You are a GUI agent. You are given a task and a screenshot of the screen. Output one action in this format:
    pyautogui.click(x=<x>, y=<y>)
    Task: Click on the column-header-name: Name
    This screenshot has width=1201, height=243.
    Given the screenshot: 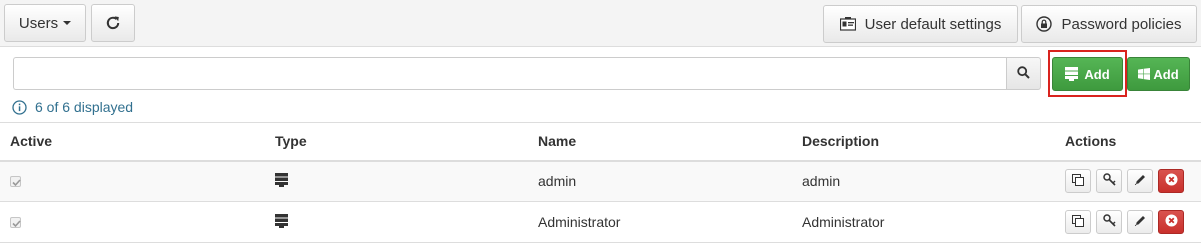 What is the action you would take?
    pyautogui.click(x=660, y=142)
    